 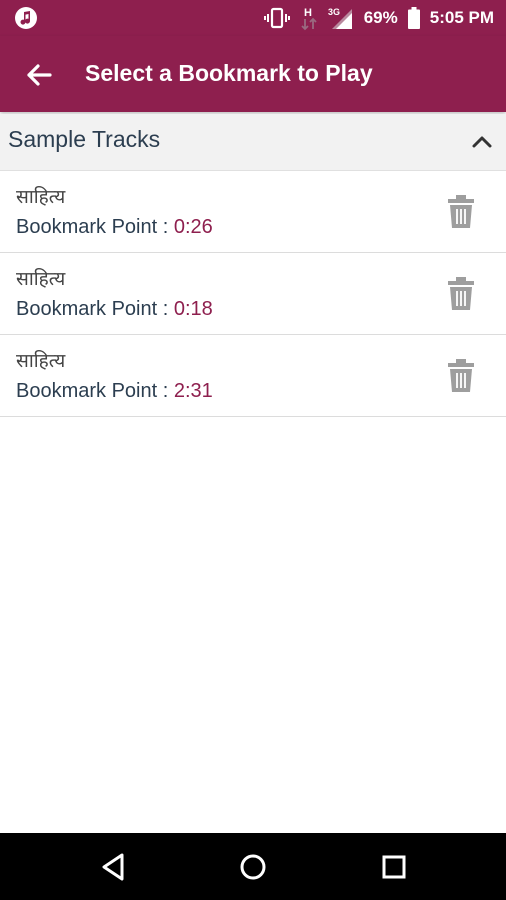 I want to click on back-triangle-icon, so click(x=114, y=867).